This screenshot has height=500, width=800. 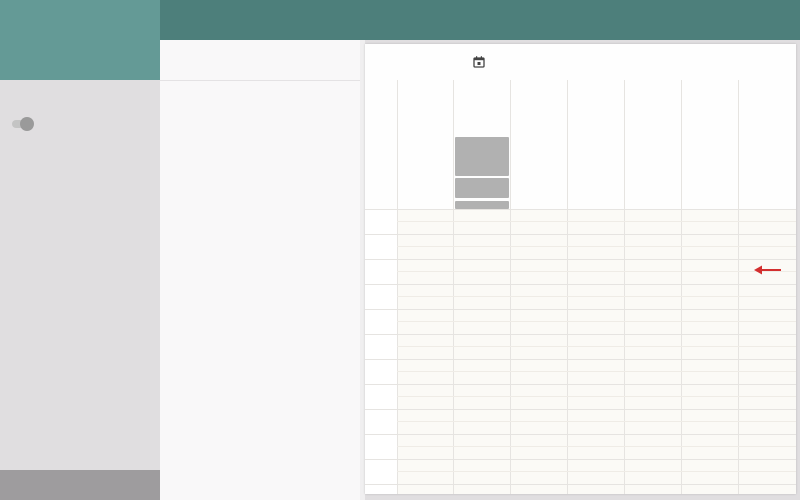 What do you see at coordinates (381, 351) in the screenshot?
I see `time-gutter` at bounding box center [381, 351].